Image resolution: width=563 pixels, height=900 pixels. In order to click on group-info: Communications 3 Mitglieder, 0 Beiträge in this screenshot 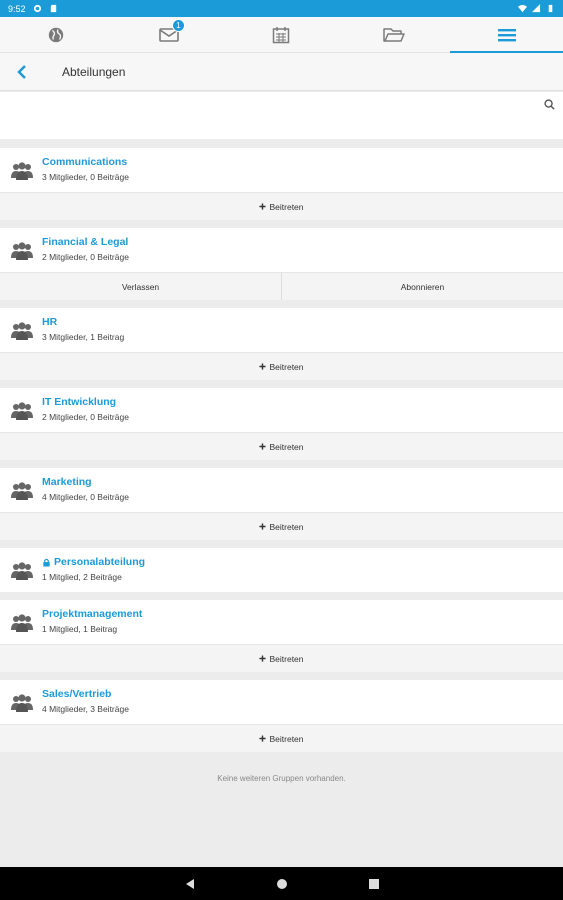, I will do `click(281, 170)`.